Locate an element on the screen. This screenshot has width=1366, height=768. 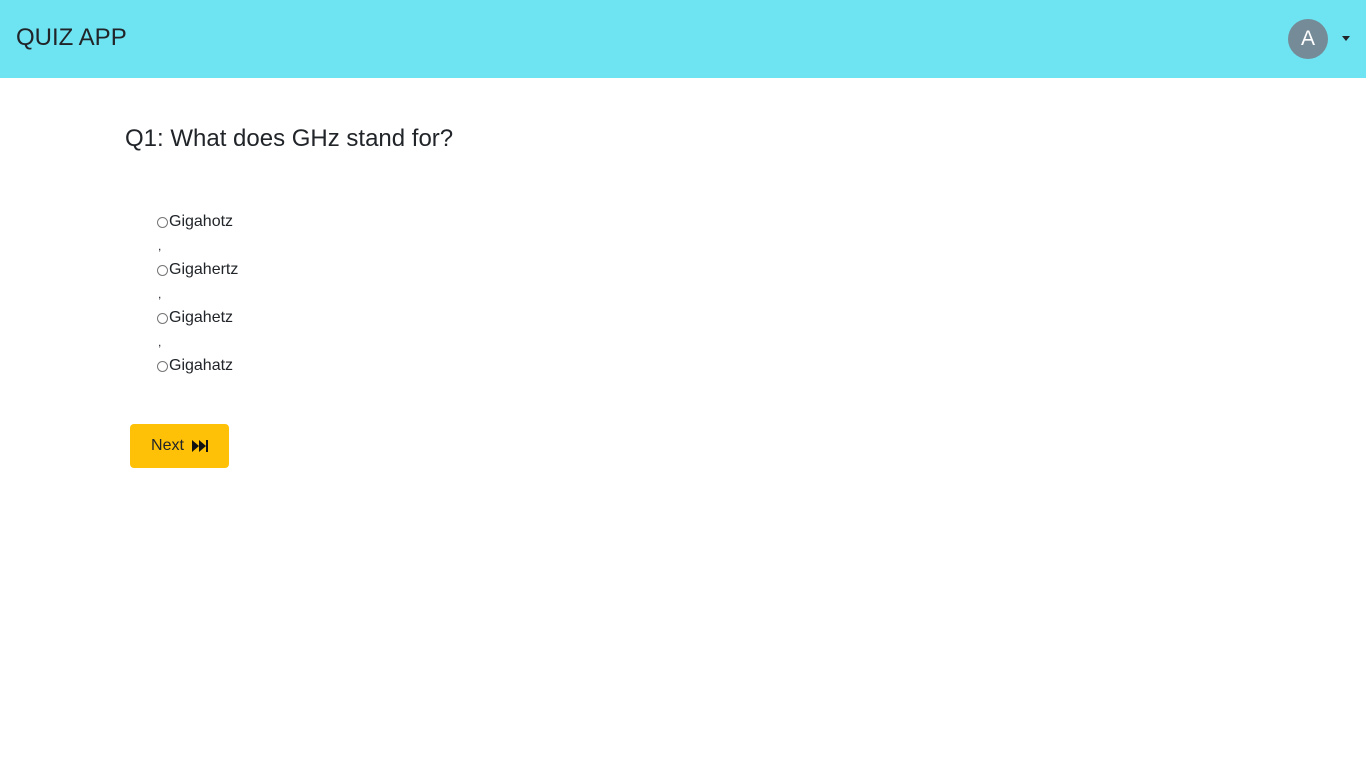
option-label: Gigahotz is located at coordinates (201, 221).